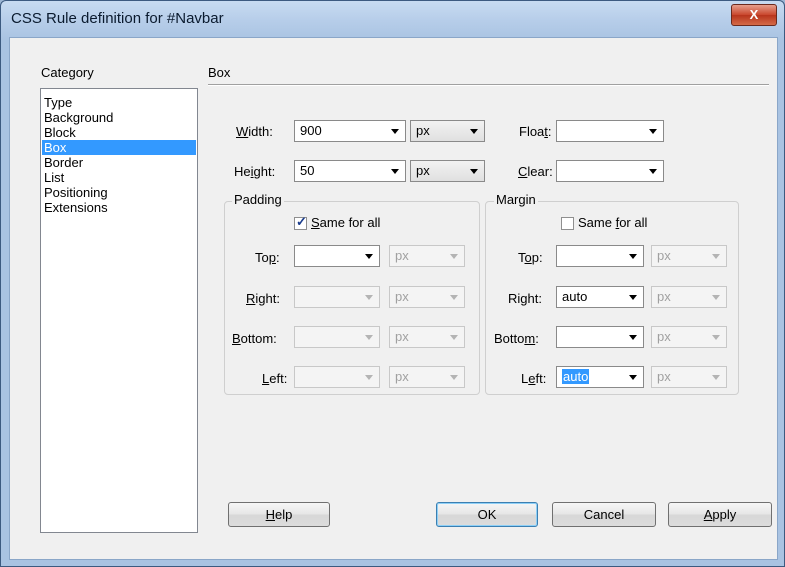 Image resolution: width=785 pixels, height=567 pixels. I want to click on margin-right-label: Right:, so click(525, 298).